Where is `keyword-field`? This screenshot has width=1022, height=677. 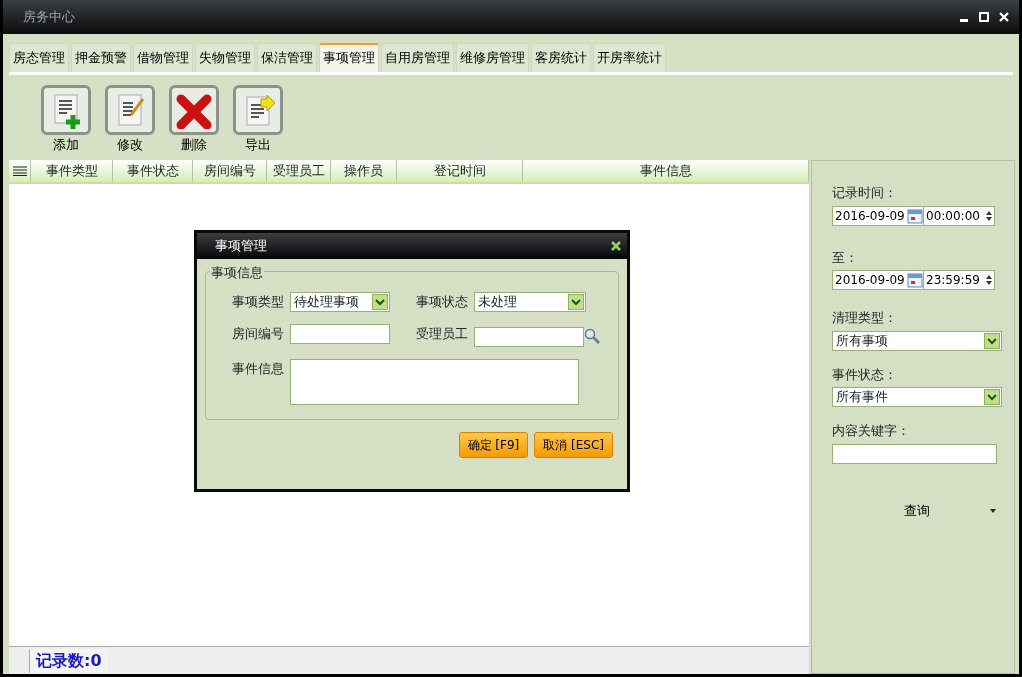 keyword-field is located at coordinates (914, 453).